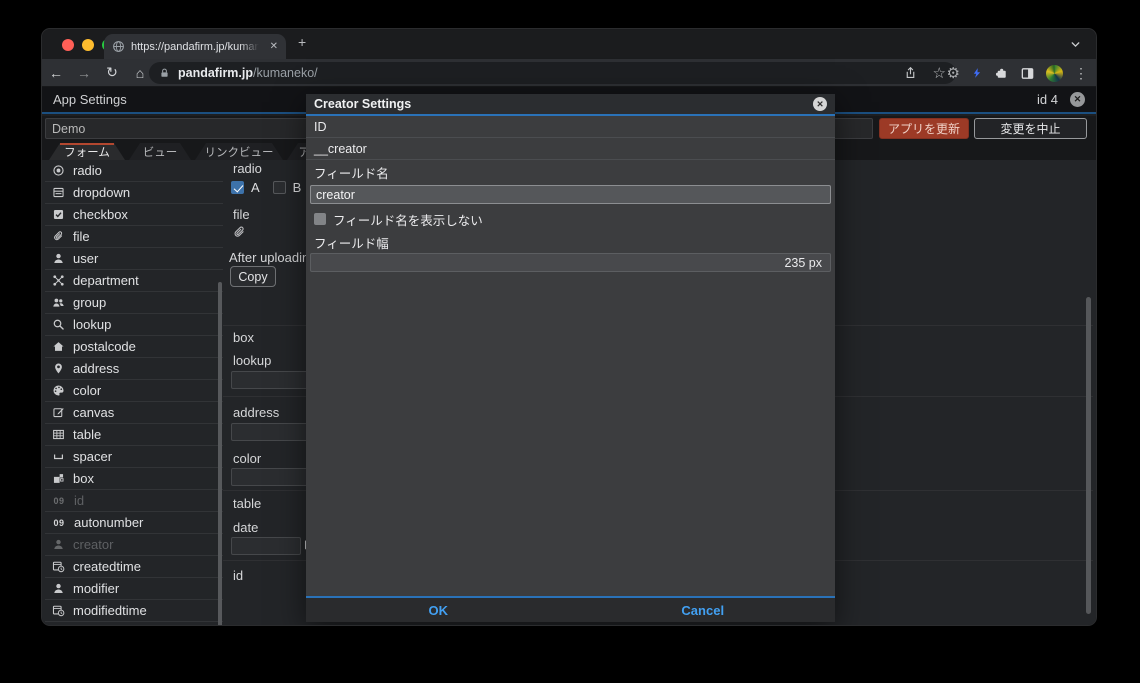 The width and height of the screenshot is (1140, 683). Describe the element at coordinates (302, 42) in the screenshot. I see `new-tab-button: +` at that location.